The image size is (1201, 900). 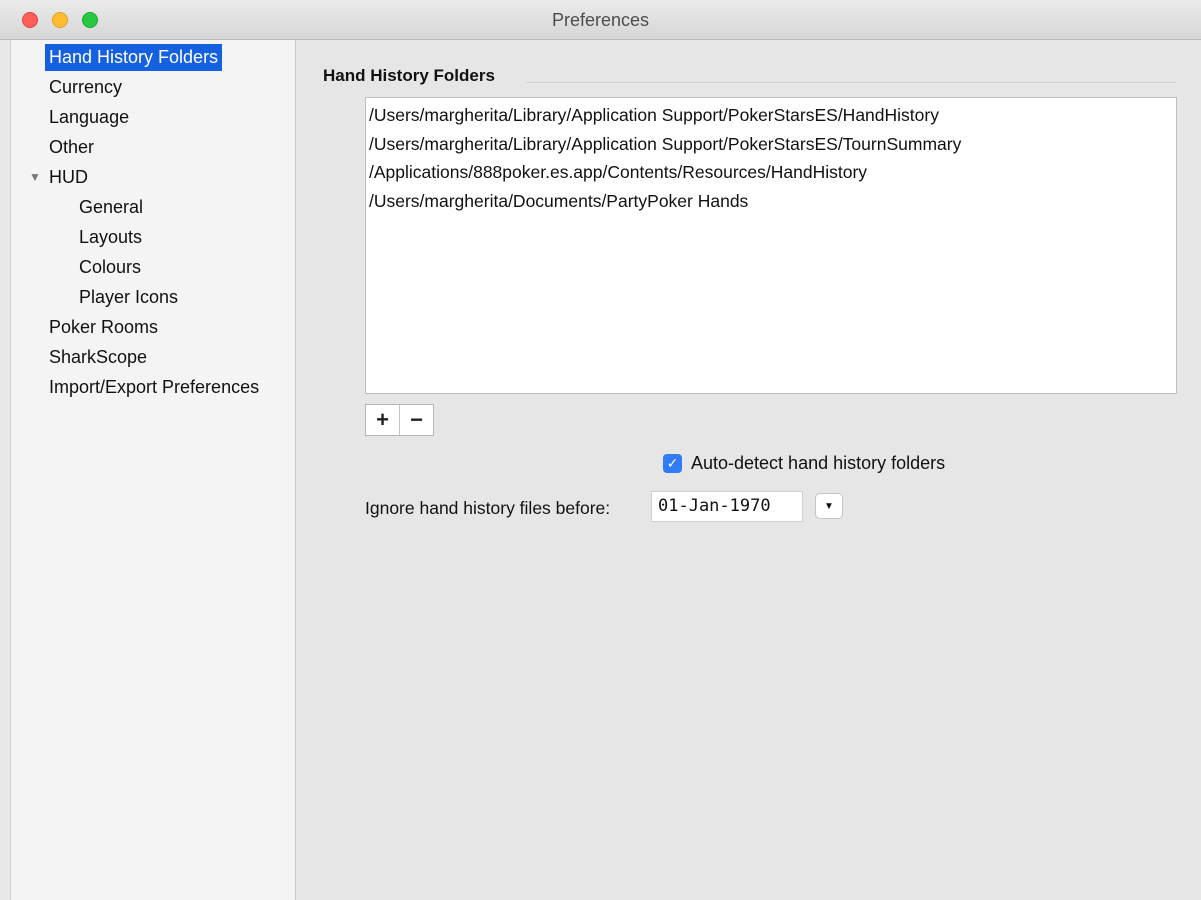 I want to click on ignore-before-label: Ignore hand history files before:, so click(x=488, y=508).